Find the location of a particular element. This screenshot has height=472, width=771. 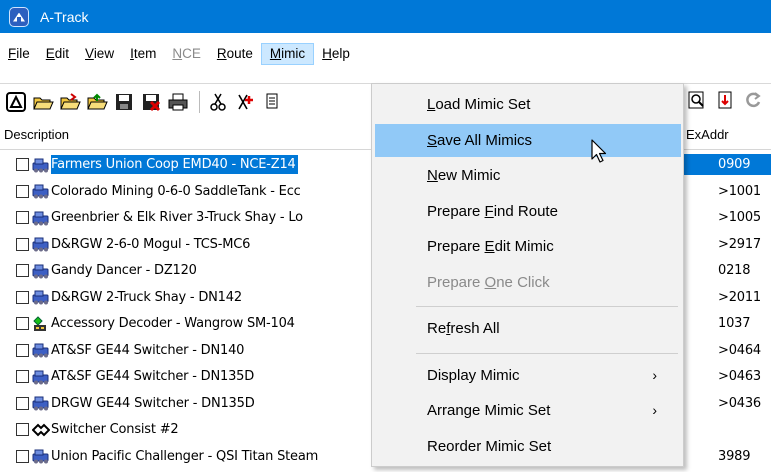

item-description: AT&SF GE44 Switcher - DN135D is located at coordinates (153, 376).